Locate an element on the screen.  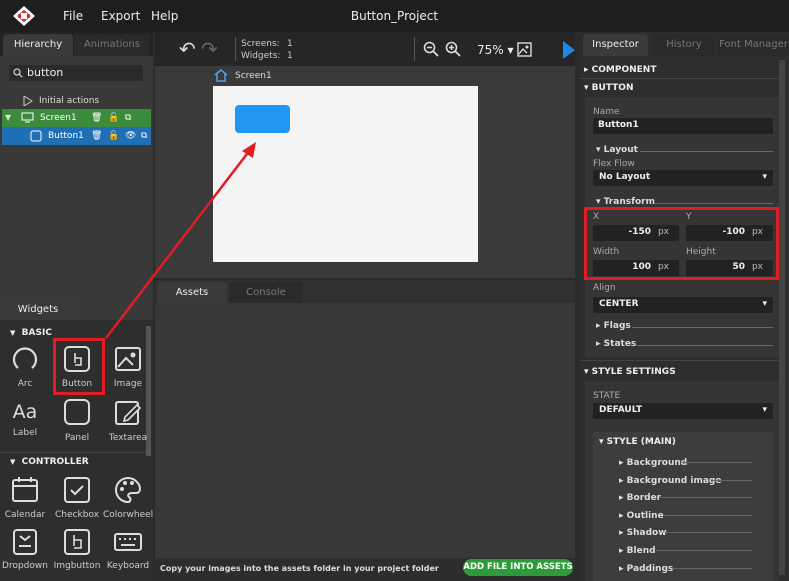
widget-arc: Arc is located at coordinates (25, 370).